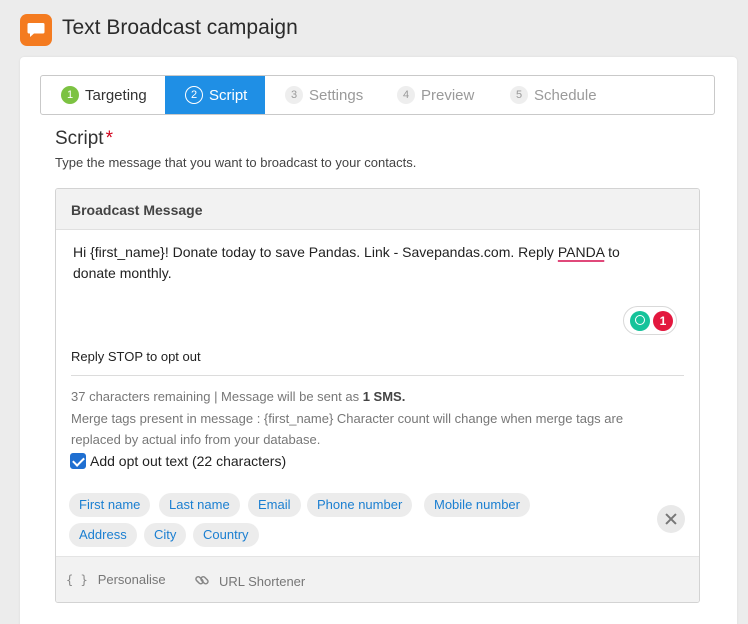 This screenshot has height=624, width=748. I want to click on optout-option: Add opt out text (22 characters), so click(178, 461).